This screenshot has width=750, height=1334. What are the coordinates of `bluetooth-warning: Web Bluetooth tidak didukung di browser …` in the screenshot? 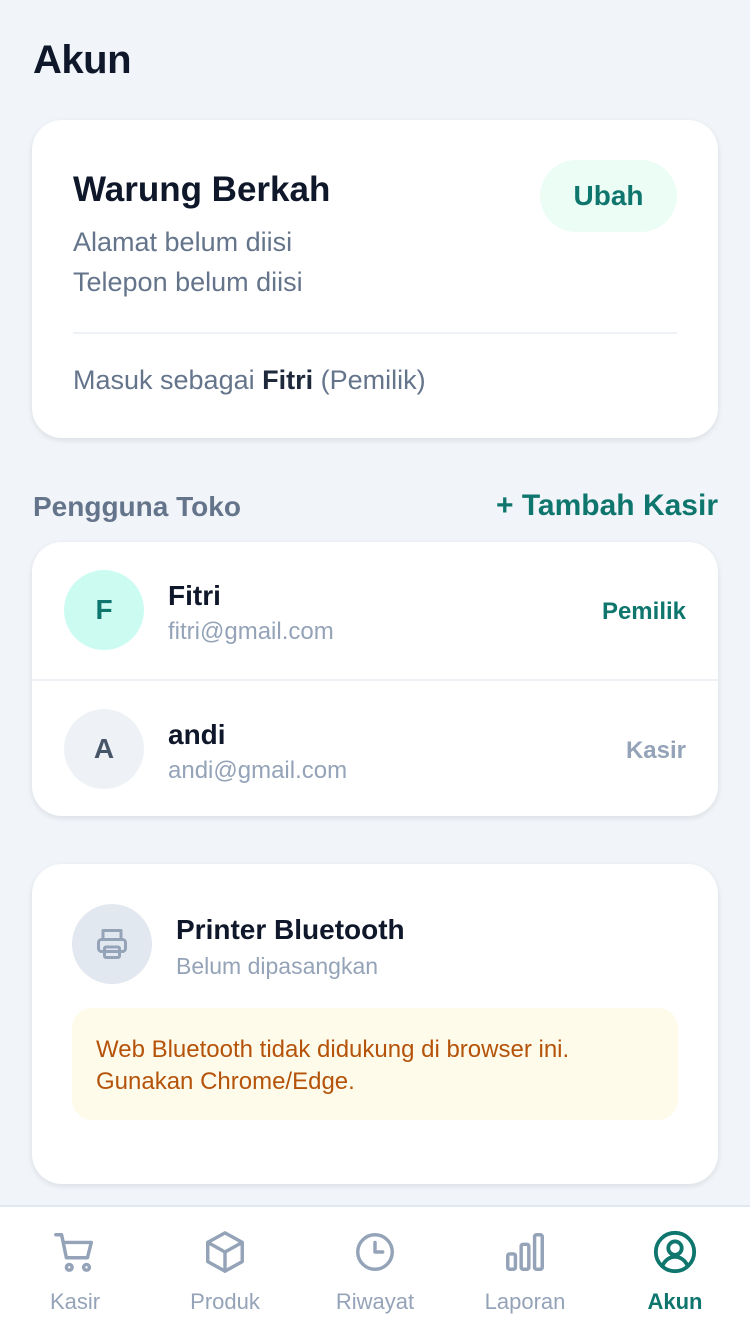 It's located at (375, 1064).